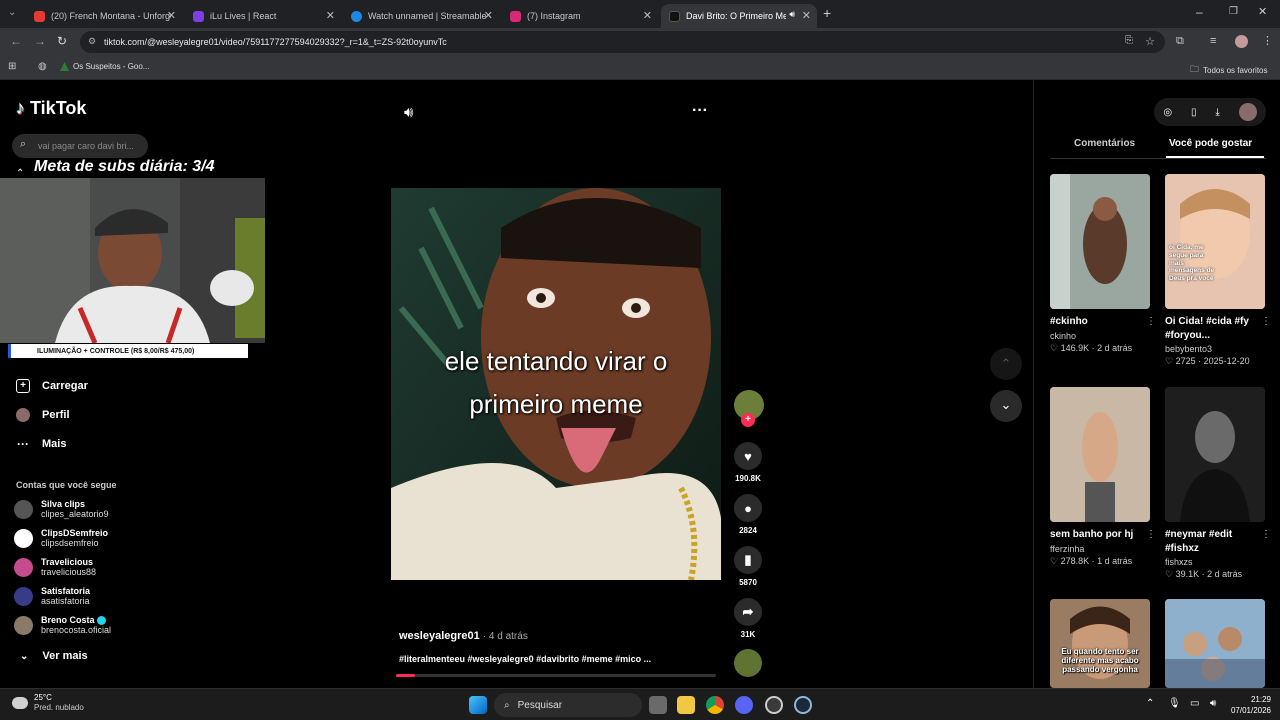 This screenshot has width=1280, height=720. Describe the element at coordinates (556, 675) in the screenshot. I see `video-progress-track` at that location.